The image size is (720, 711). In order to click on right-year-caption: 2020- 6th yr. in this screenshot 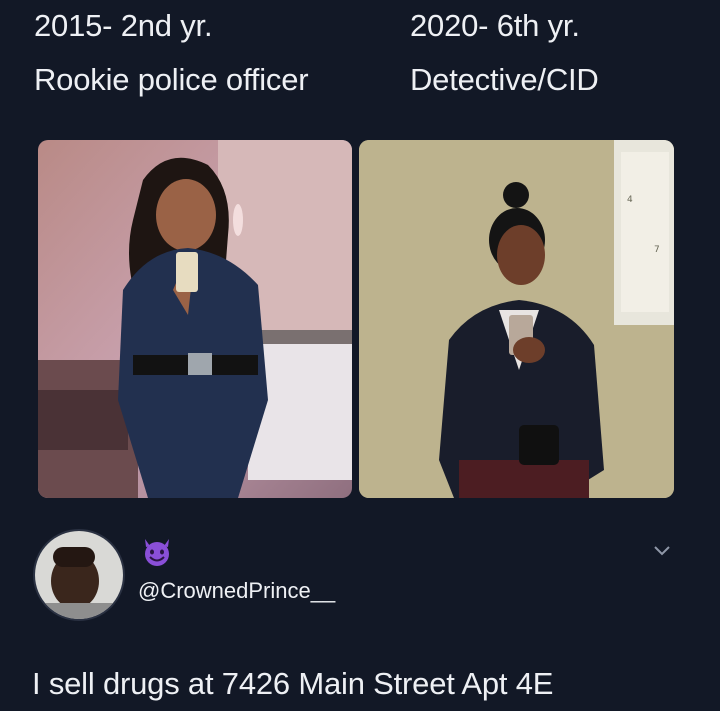, I will do `click(495, 25)`.